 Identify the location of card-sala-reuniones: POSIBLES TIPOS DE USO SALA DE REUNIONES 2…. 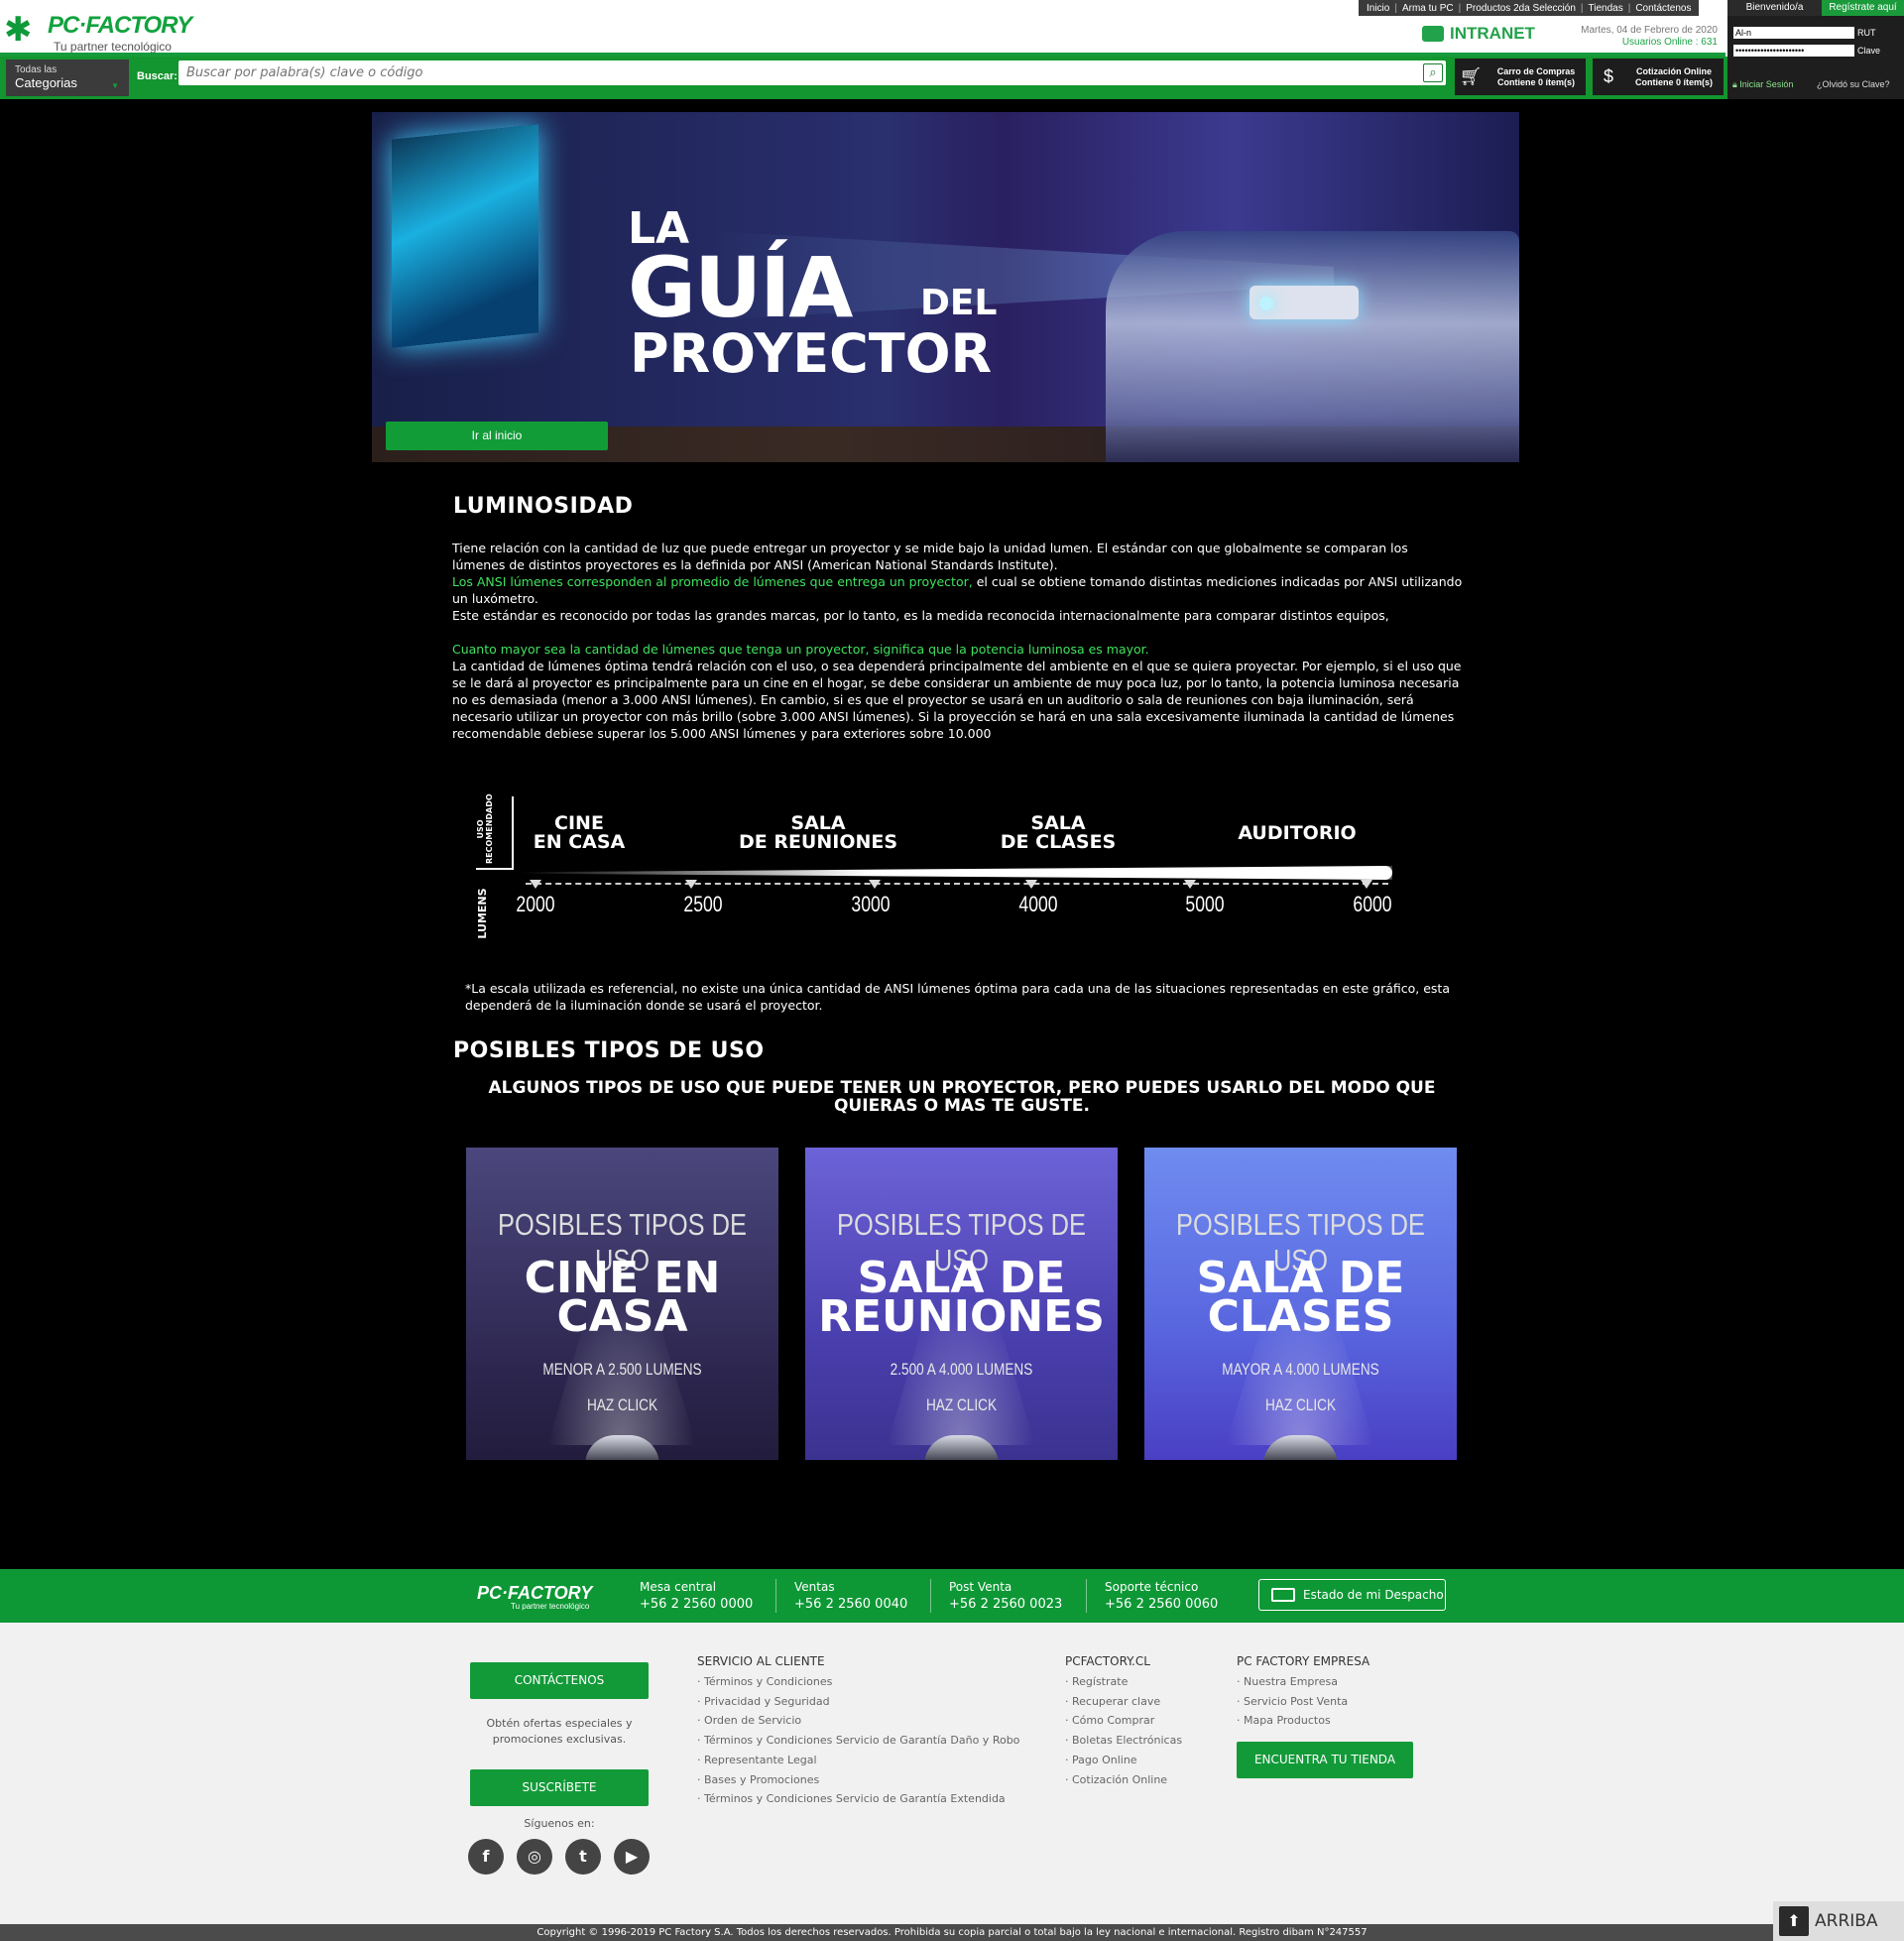
(961, 1304).